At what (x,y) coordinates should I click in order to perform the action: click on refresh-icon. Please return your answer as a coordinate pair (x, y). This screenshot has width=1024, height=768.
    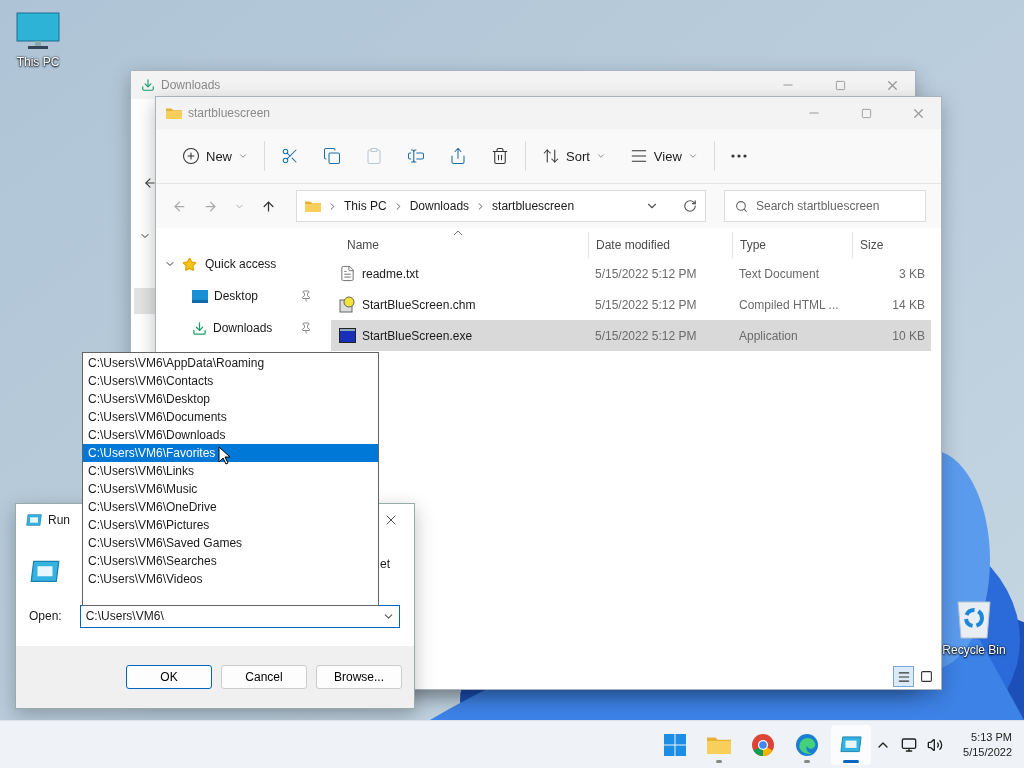
    Looking at the image, I should click on (690, 206).